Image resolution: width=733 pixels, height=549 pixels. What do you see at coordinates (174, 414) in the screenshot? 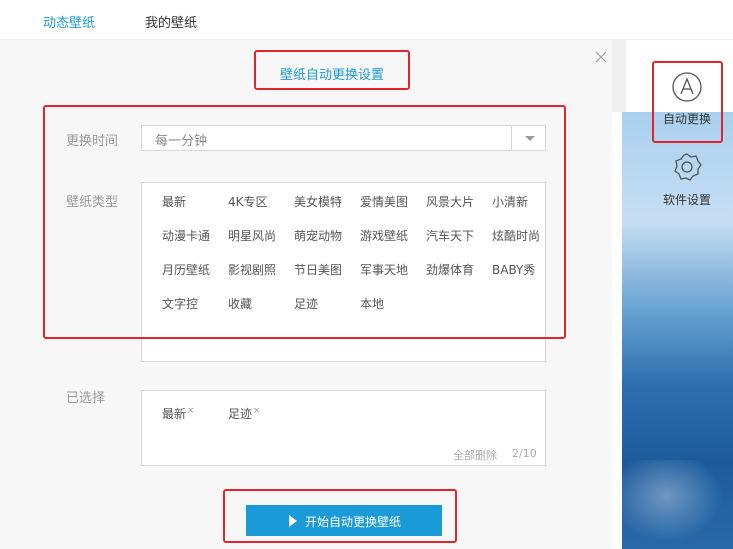
I see `chip-label: 最新` at bounding box center [174, 414].